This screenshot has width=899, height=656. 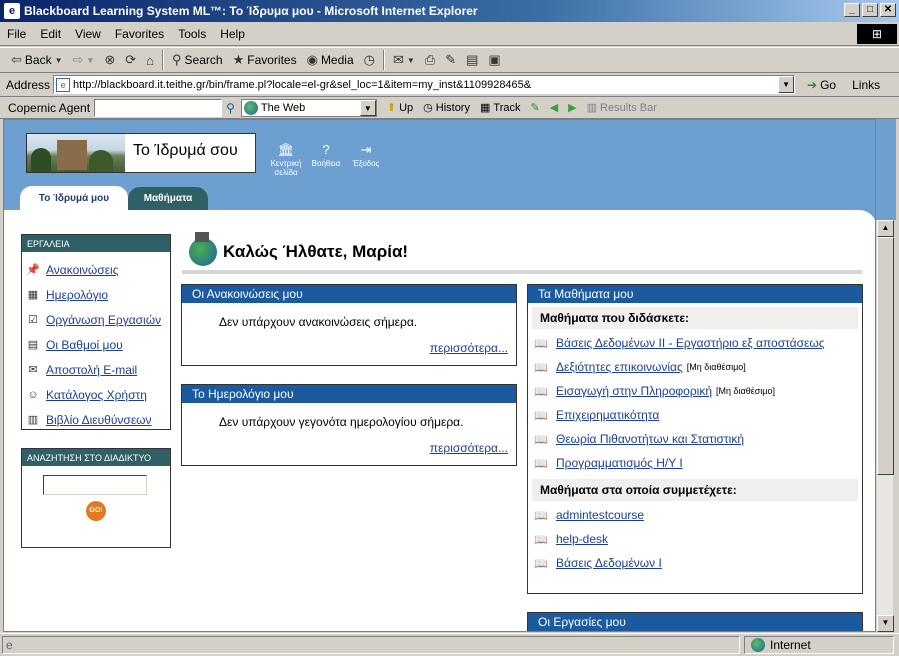 I want to click on copernic-forward-button: ▶, so click(x=572, y=107).